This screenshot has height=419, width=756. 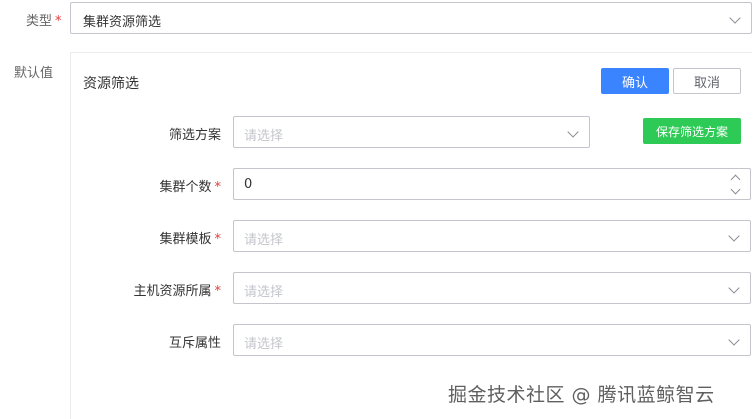 What do you see at coordinates (194, 135) in the screenshot?
I see `filter-scheme-label: 筛选方案` at bounding box center [194, 135].